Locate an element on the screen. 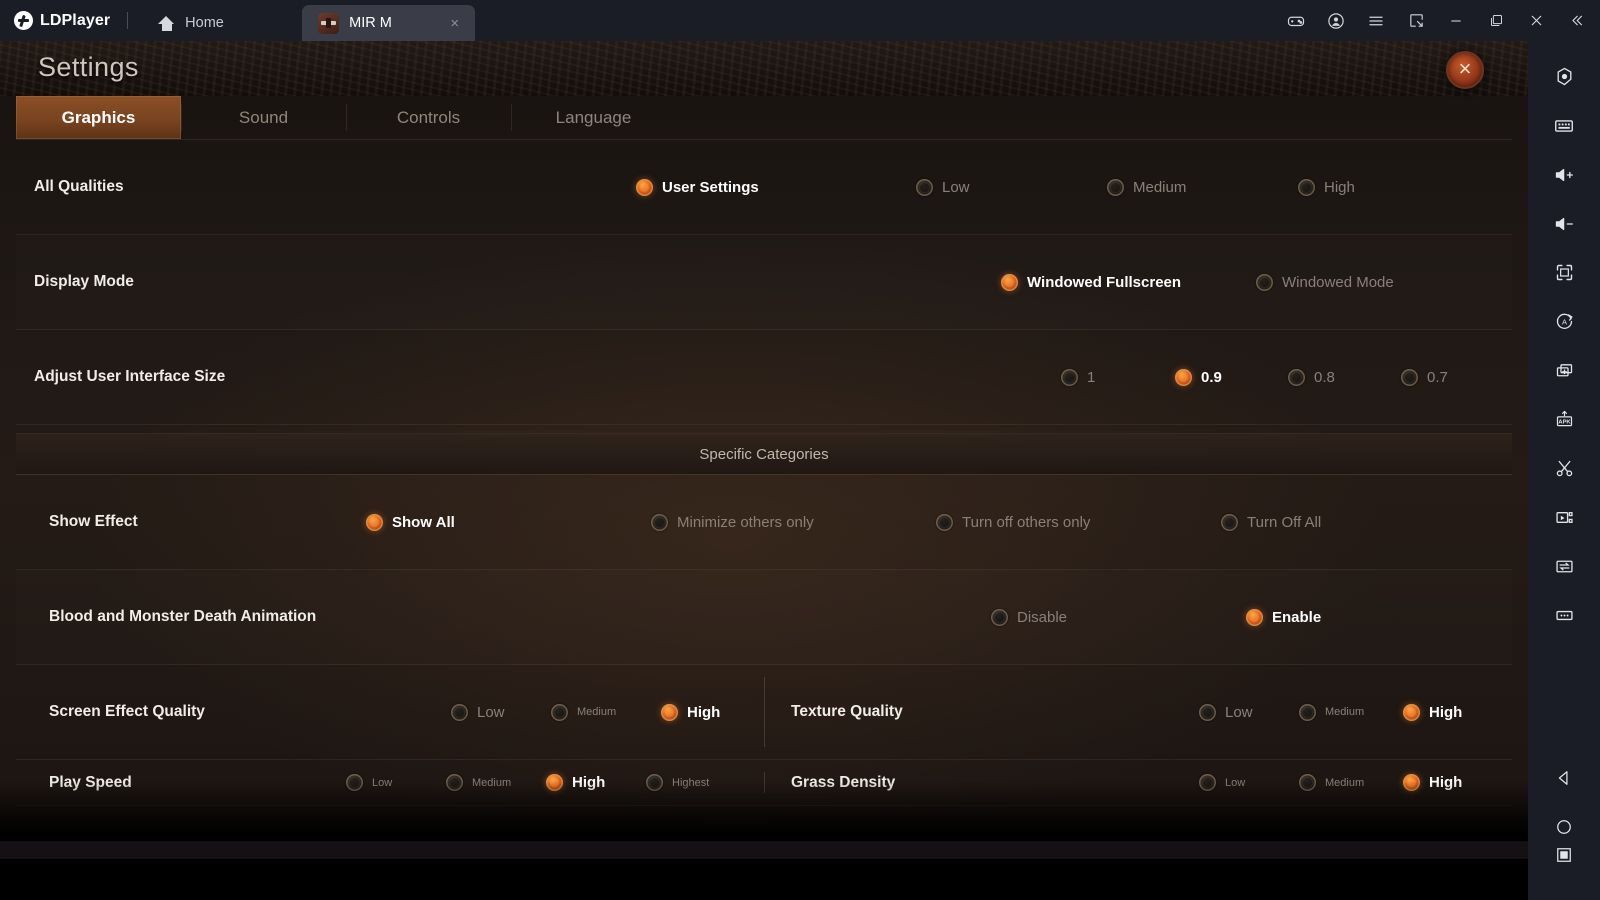 This screenshot has height=900, width=1600. brand: LDPlayer is located at coordinates (71, 20).